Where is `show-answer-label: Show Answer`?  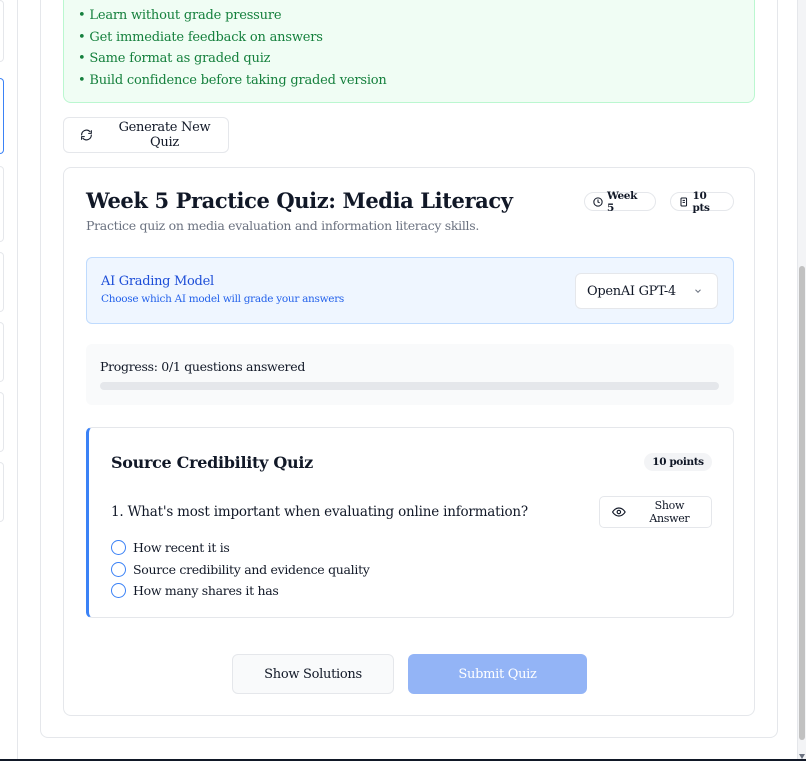
show-answer-label: Show Answer is located at coordinates (669, 512).